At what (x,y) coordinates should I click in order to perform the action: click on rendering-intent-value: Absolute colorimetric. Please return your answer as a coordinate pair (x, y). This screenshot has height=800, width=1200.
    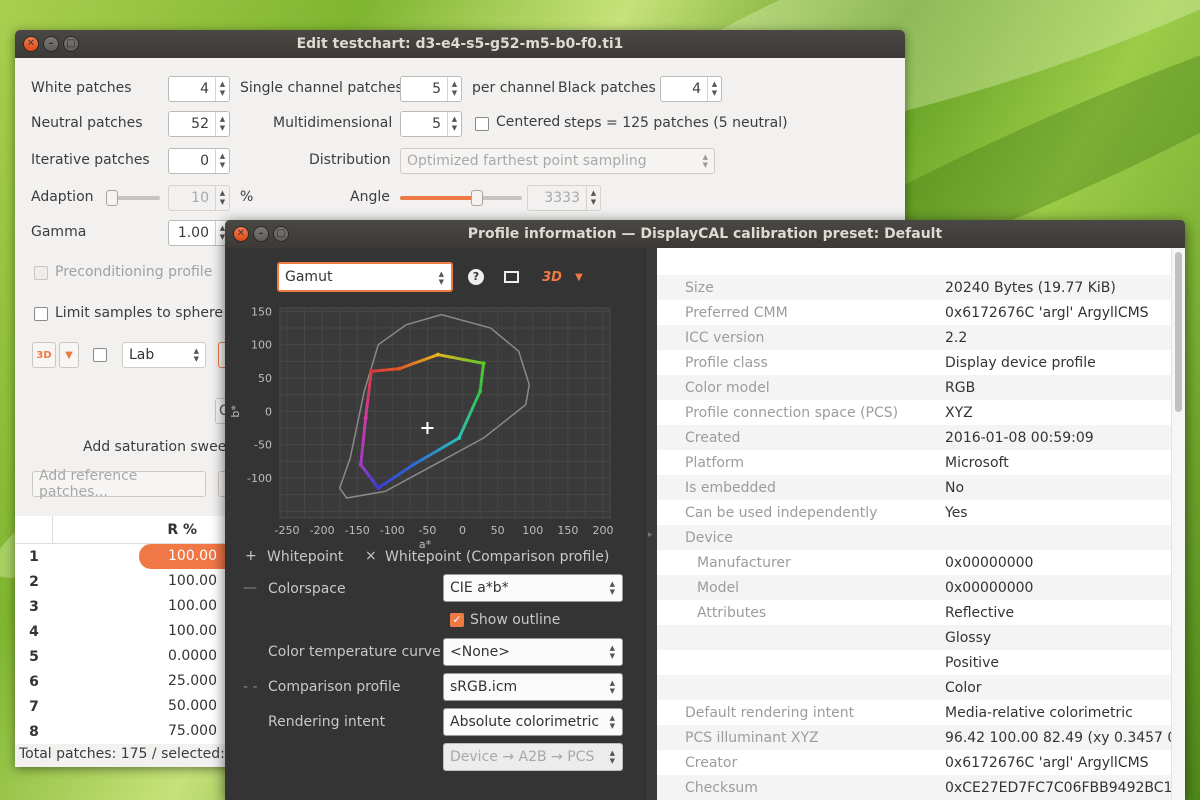
    Looking at the image, I should click on (525, 722).